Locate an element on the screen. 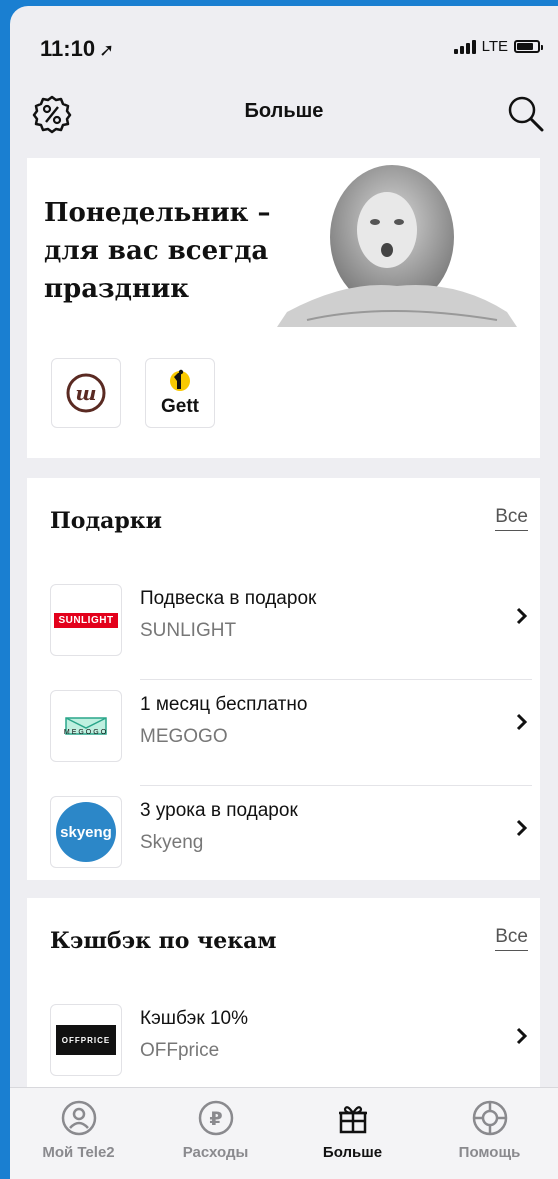  page-title: Больше is located at coordinates (284, 111).